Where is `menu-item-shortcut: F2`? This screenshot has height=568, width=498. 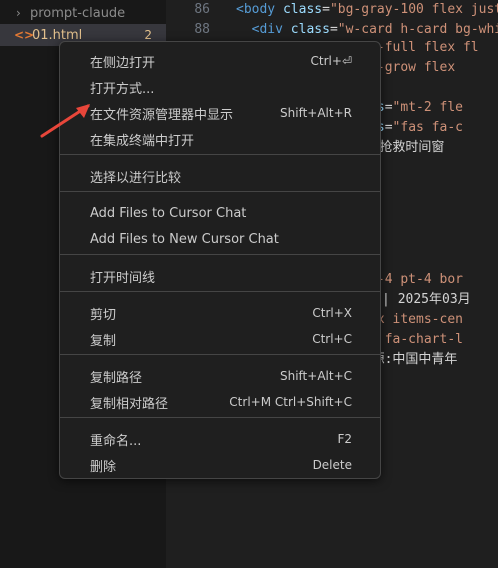 menu-item-shortcut: F2 is located at coordinates (344, 439).